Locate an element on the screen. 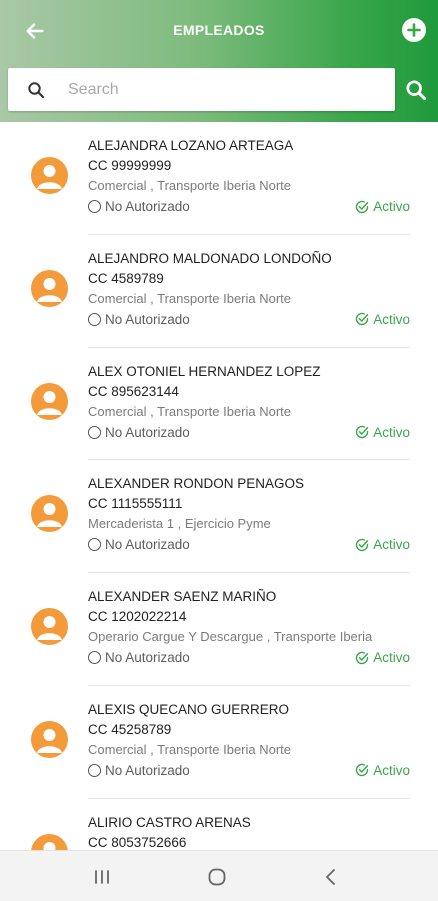 This screenshot has width=438, height=901. employee-id: CC 4589789 is located at coordinates (126, 278).